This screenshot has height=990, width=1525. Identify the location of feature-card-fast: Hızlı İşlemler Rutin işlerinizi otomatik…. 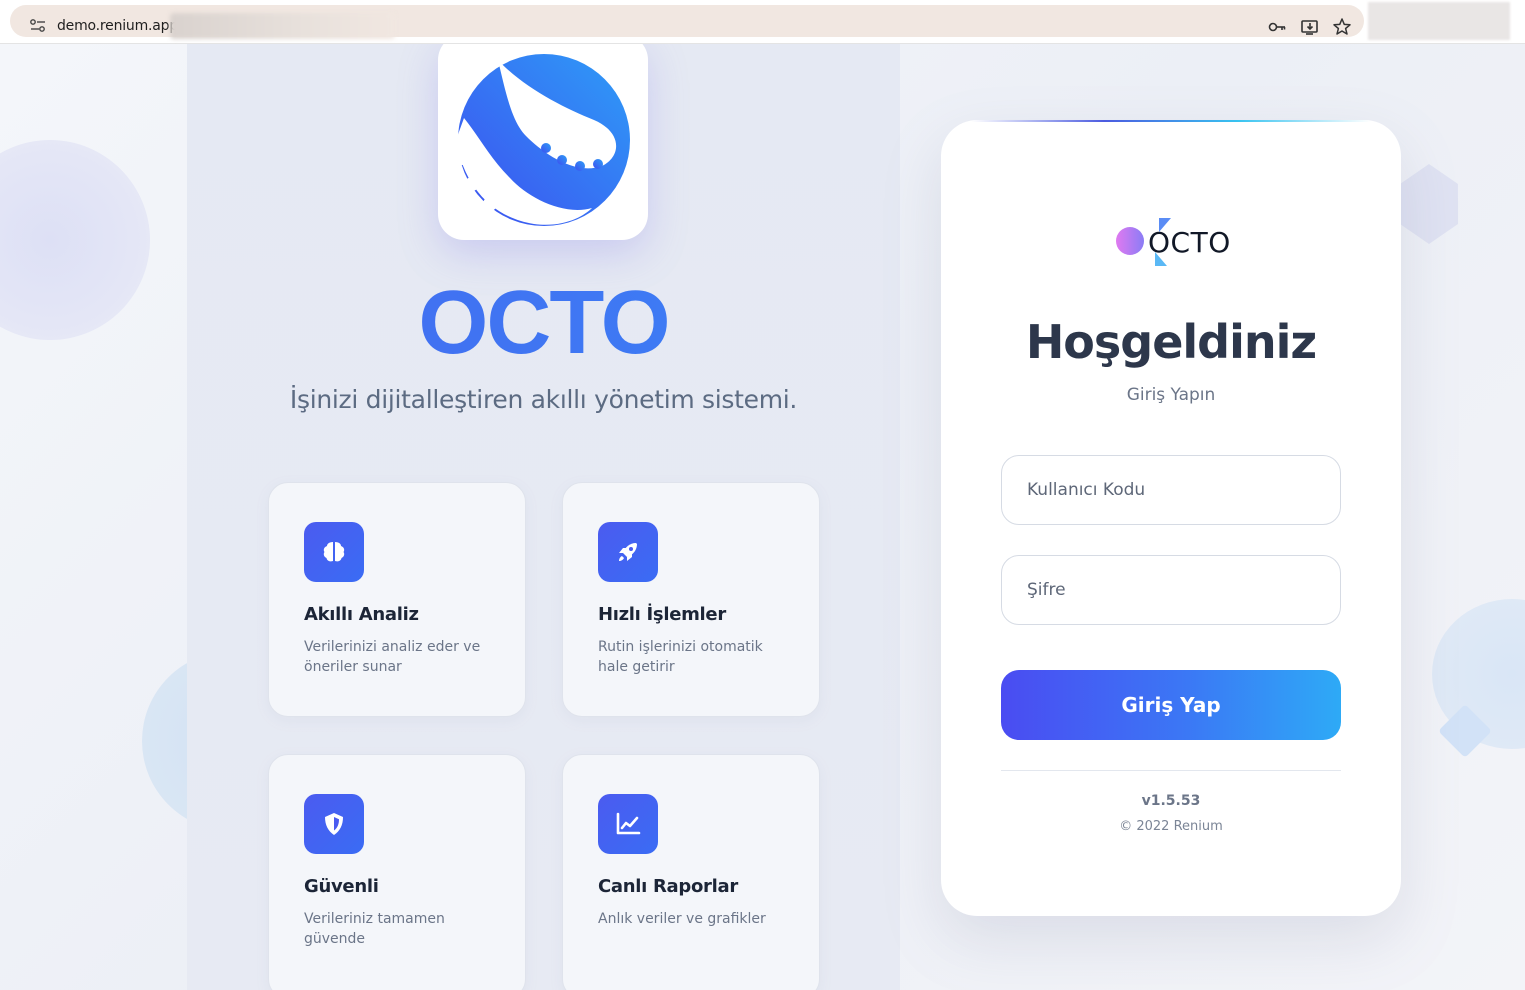
(691, 599).